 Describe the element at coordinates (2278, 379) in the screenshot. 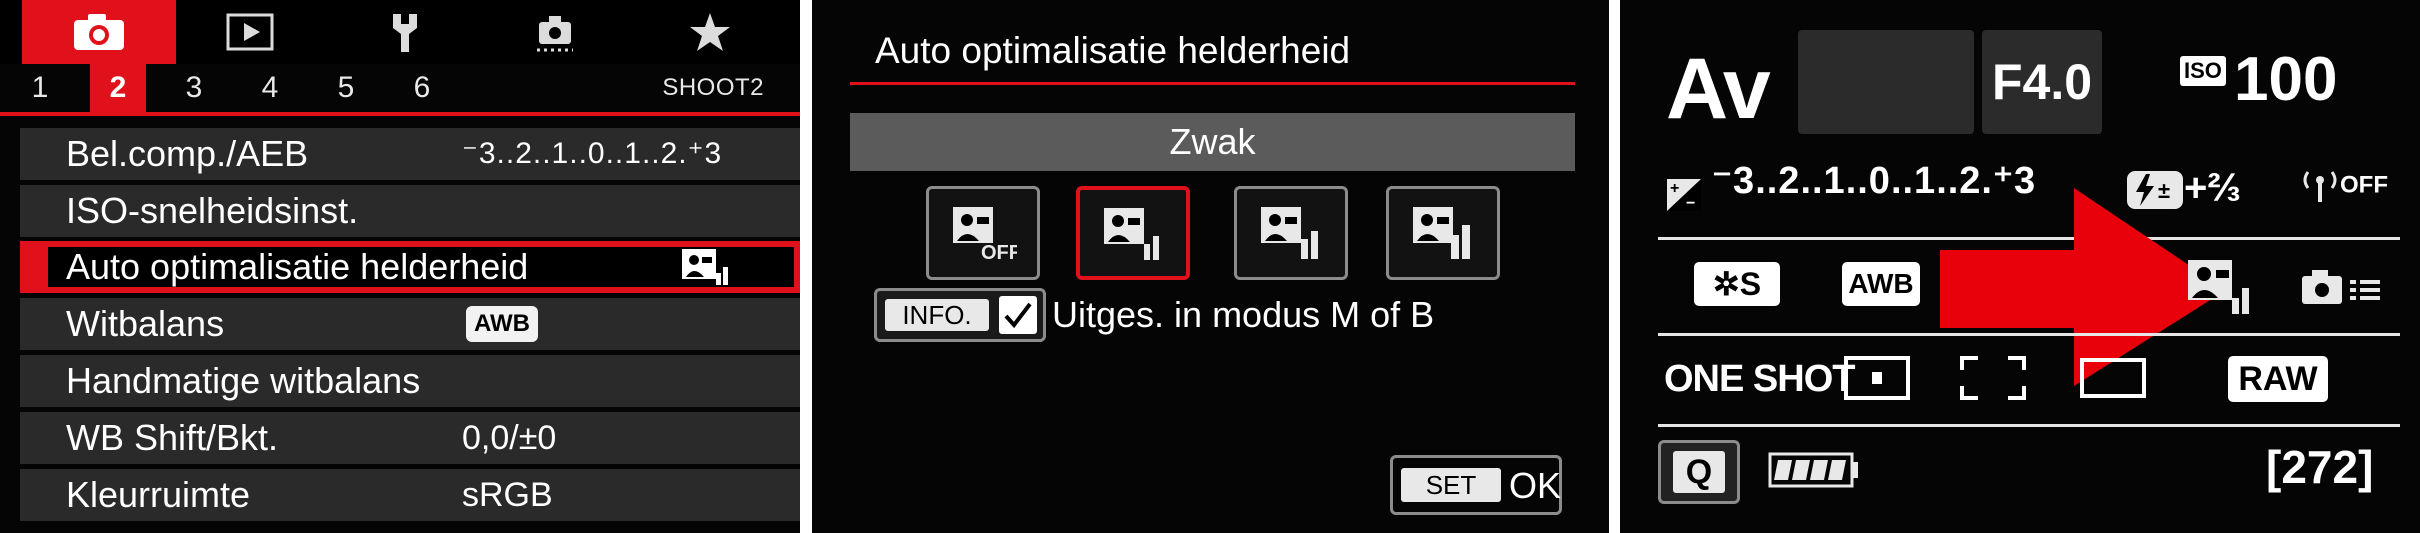

I see `image-quality-button: RAW` at that location.